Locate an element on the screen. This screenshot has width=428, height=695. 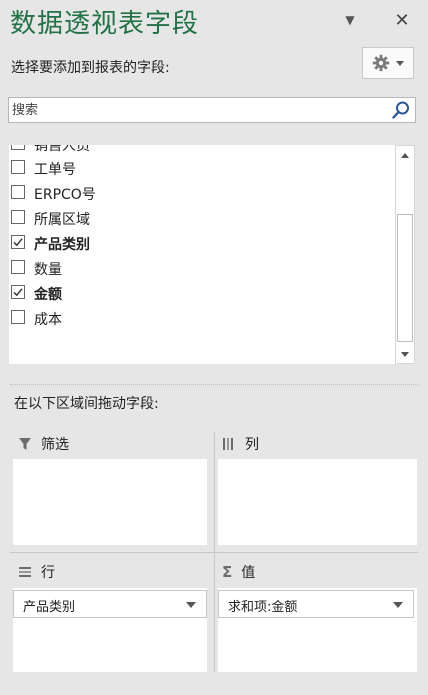
search-icon is located at coordinates (401, 110).